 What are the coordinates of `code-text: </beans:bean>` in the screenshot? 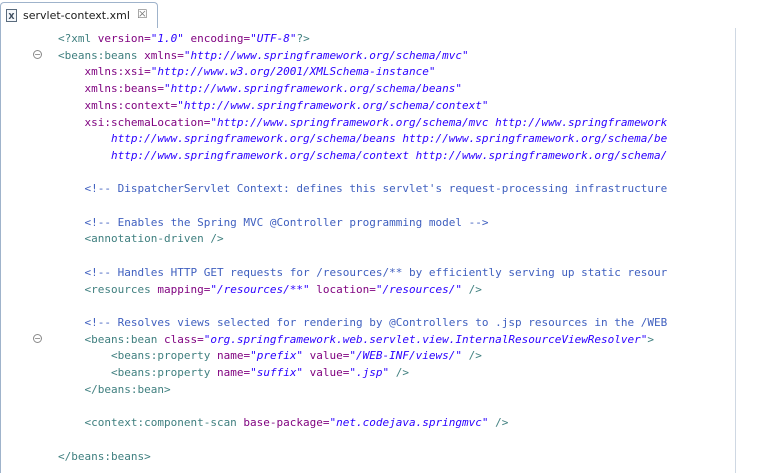 It's located at (114, 390).